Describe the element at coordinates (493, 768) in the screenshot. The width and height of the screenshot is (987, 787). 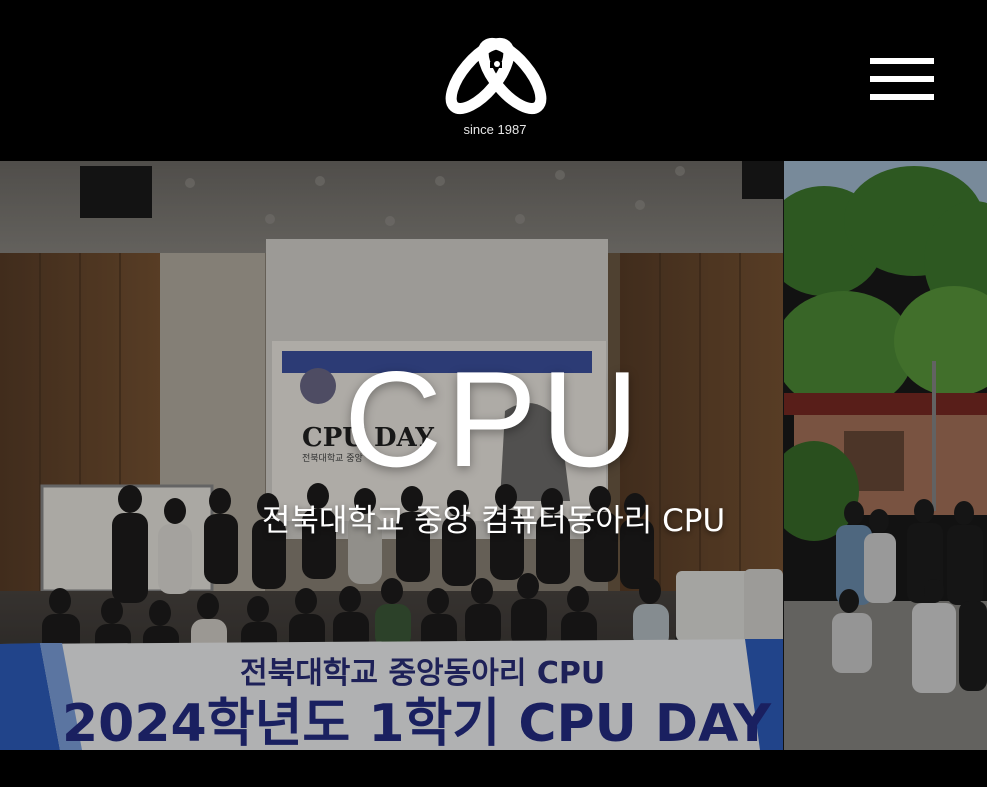
I see `bottom-bar` at that location.